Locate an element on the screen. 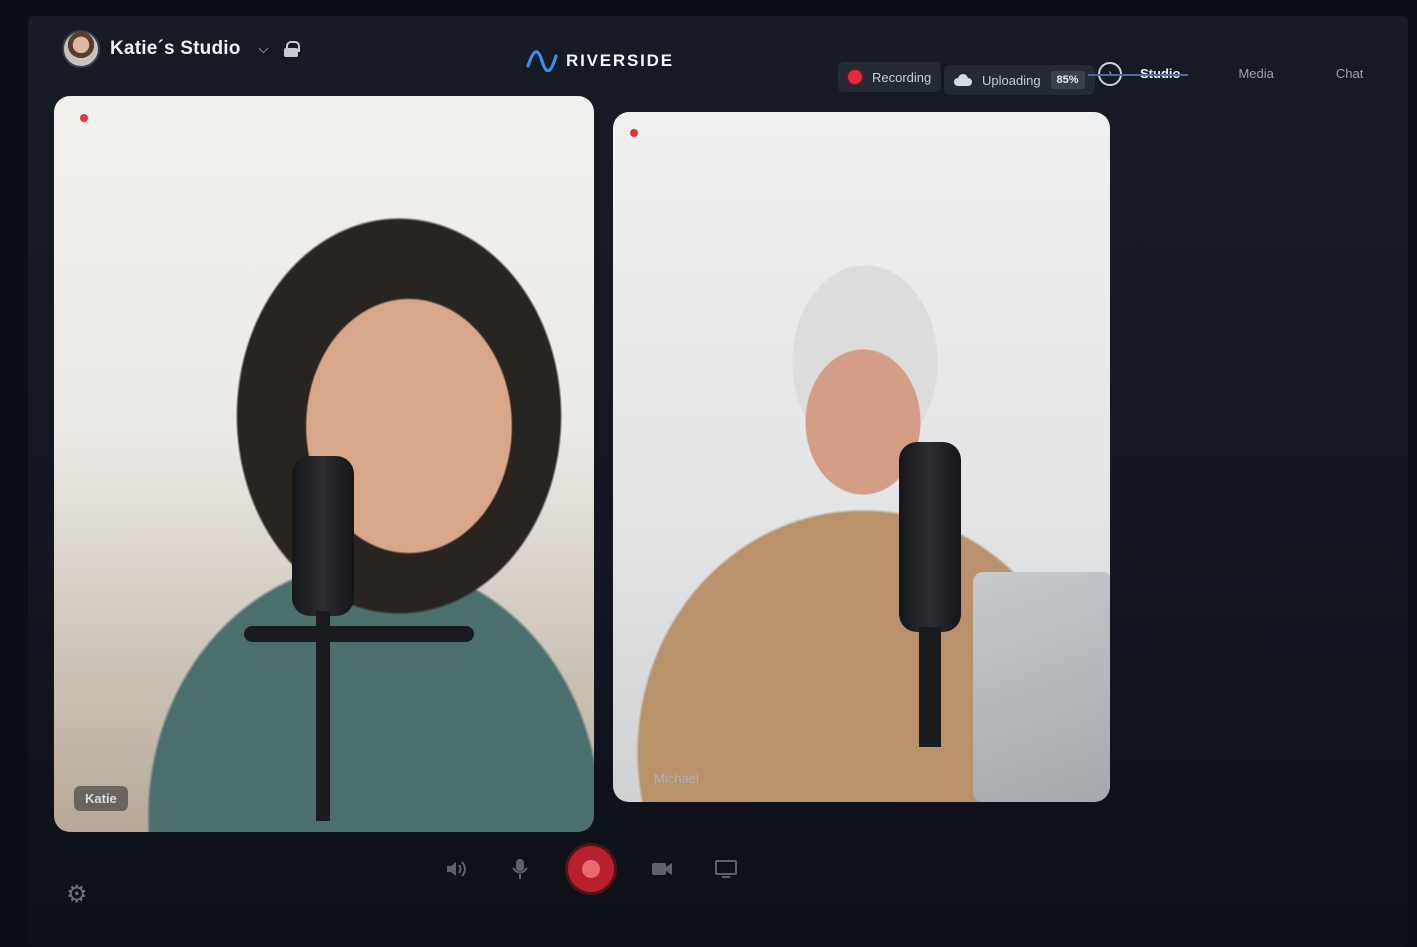 The image size is (1417, 947). record-button is located at coordinates (591, 869).